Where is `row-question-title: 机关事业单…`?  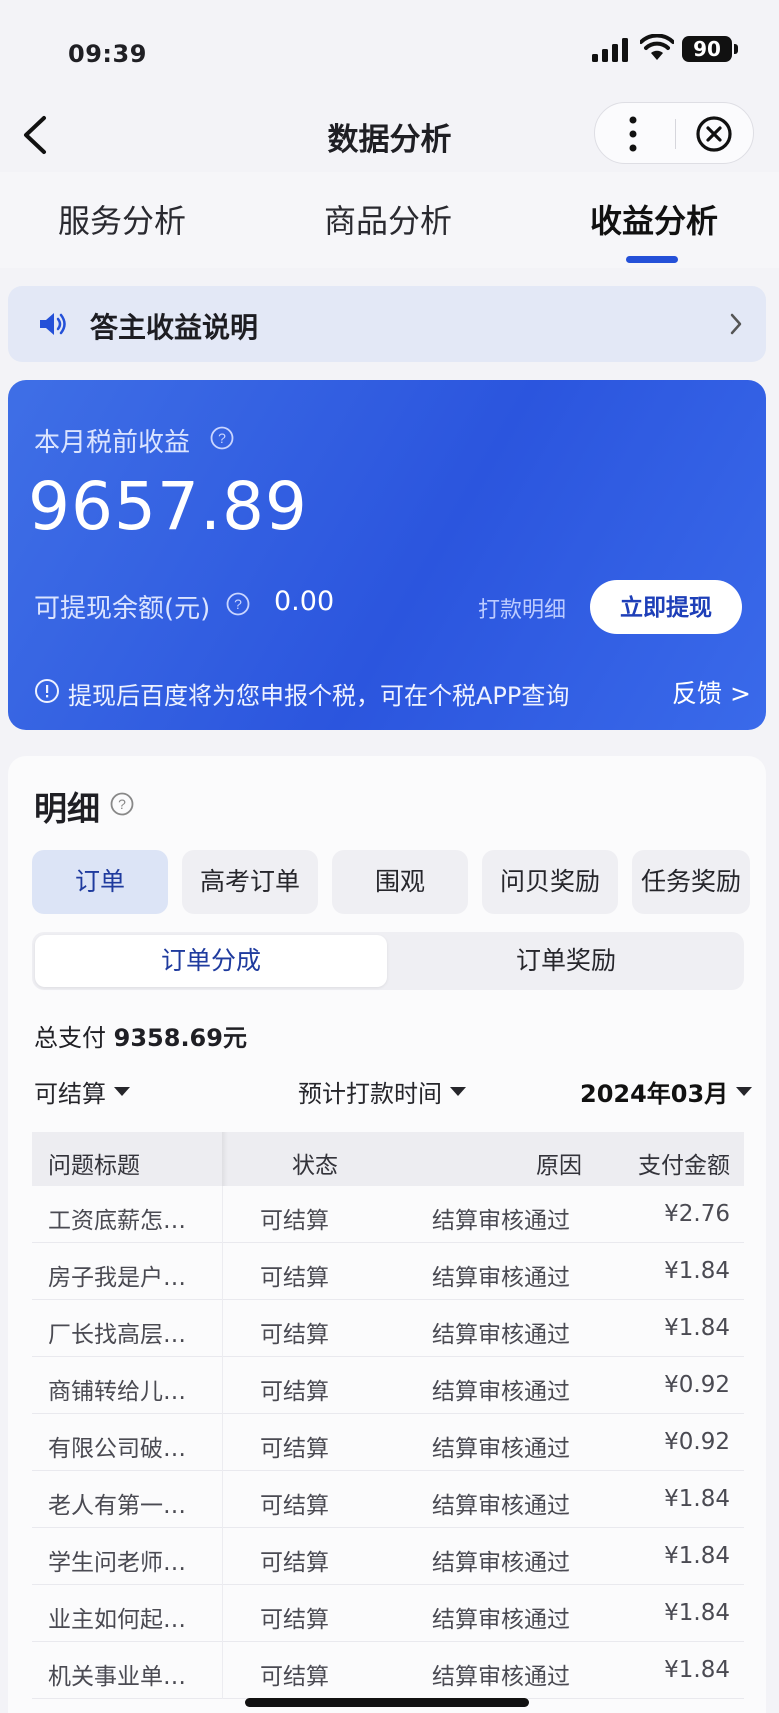
row-question-title: 机关事业单… is located at coordinates (117, 1677).